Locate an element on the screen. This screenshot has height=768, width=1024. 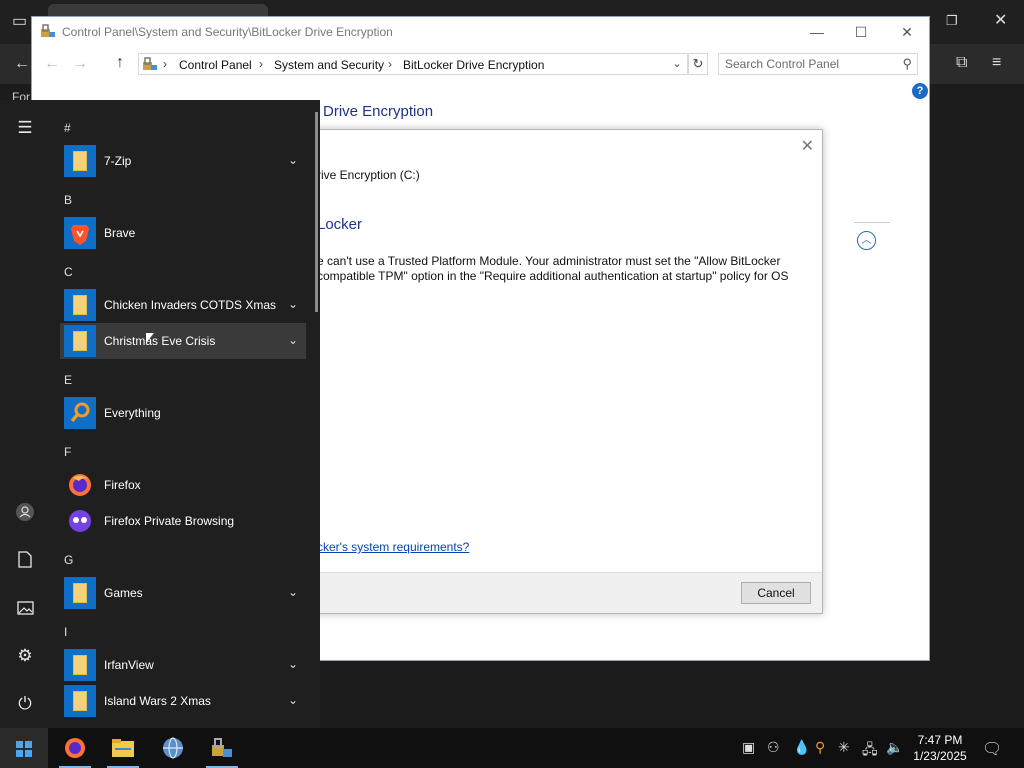
breadcrumb-control-panel: Control Panel is located at coordinates (215, 65).